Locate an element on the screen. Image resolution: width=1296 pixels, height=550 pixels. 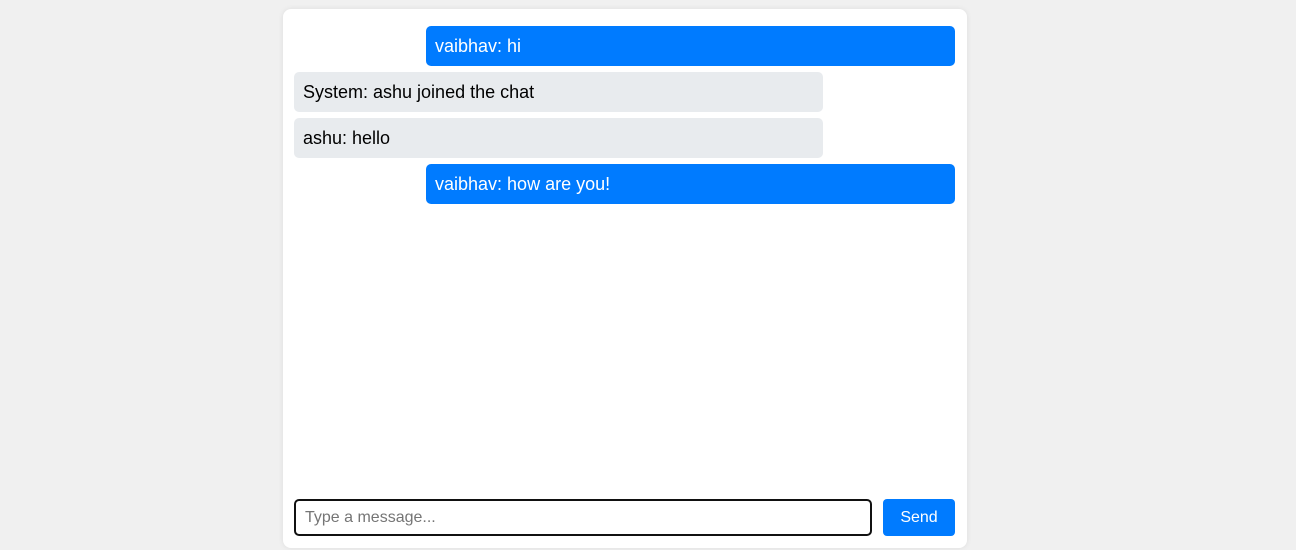
message-bubble-sent: vaibhav: hi is located at coordinates (690, 46).